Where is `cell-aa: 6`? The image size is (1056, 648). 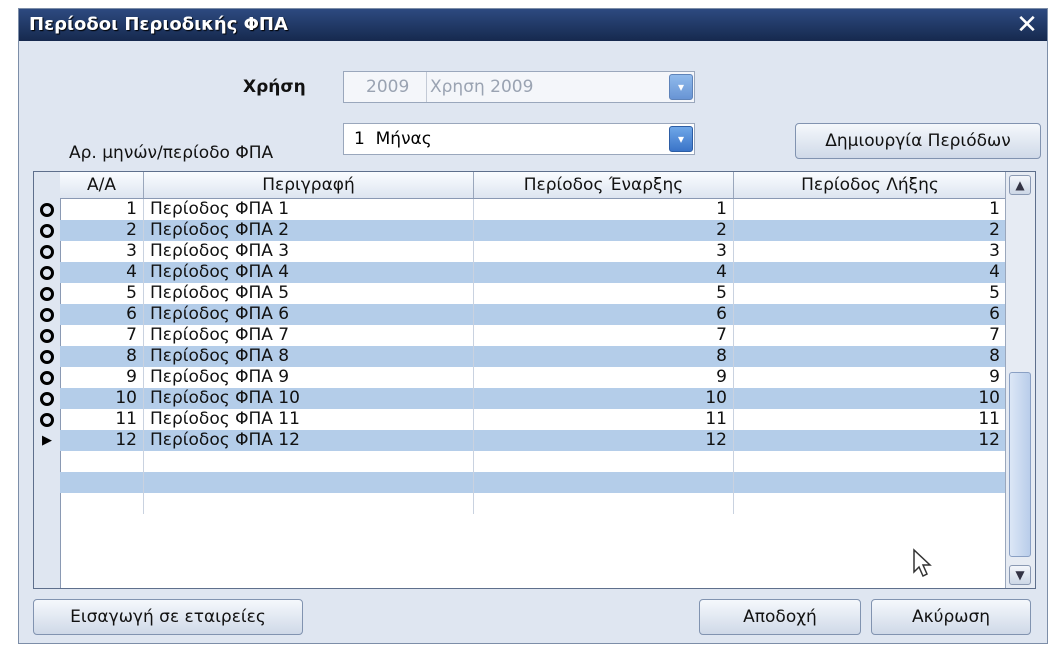 cell-aa: 6 is located at coordinates (102, 314).